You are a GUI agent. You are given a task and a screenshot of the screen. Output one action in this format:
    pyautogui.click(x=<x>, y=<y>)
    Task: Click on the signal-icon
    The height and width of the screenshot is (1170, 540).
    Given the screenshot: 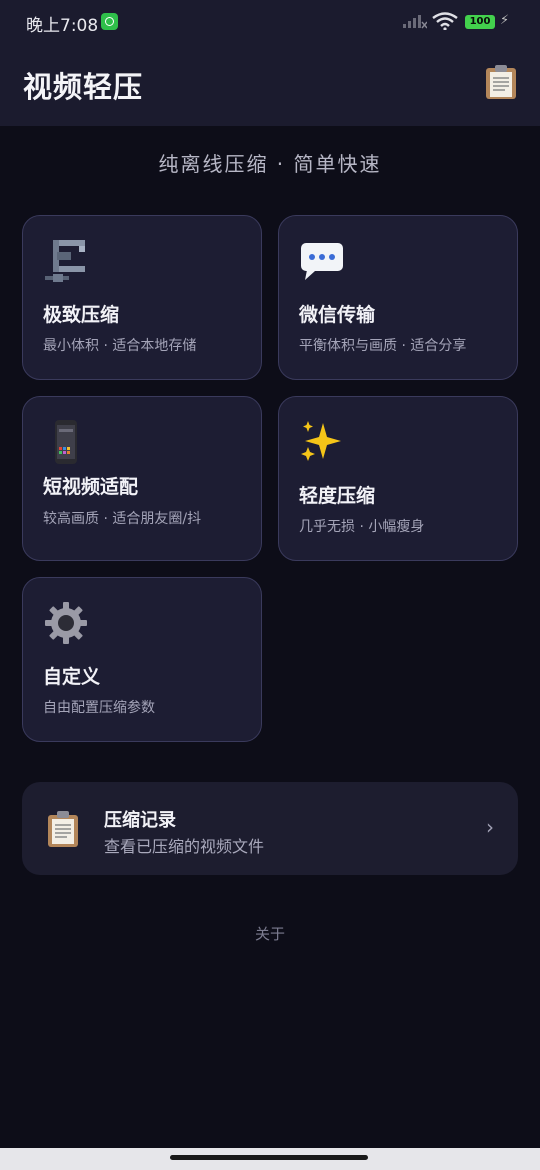 What is the action you would take?
    pyautogui.click(x=415, y=22)
    